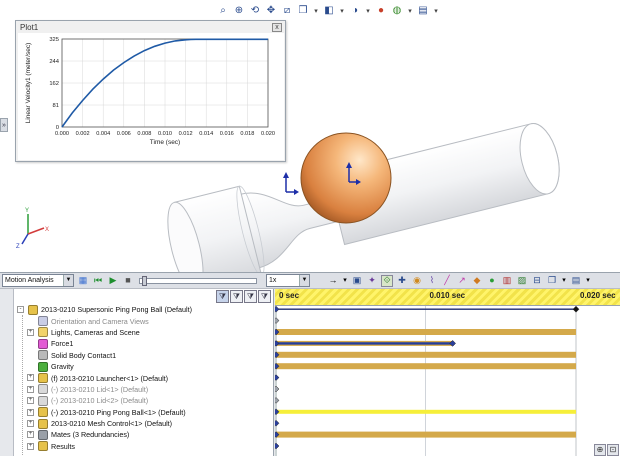 Image resolution: width=620 pixels, height=456 pixels. What do you see at coordinates (447, 281) in the screenshot?
I see `damper-icon: ╱` at bounding box center [447, 281].